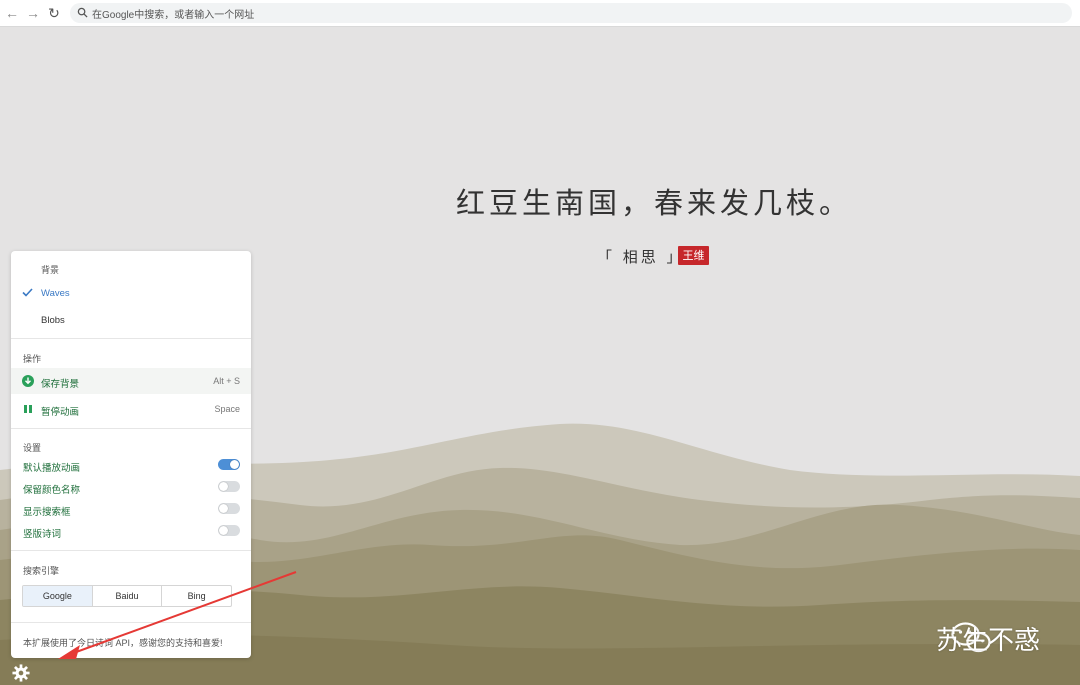  Describe the element at coordinates (21, 673) in the screenshot. I see `gear-icon` at that location.